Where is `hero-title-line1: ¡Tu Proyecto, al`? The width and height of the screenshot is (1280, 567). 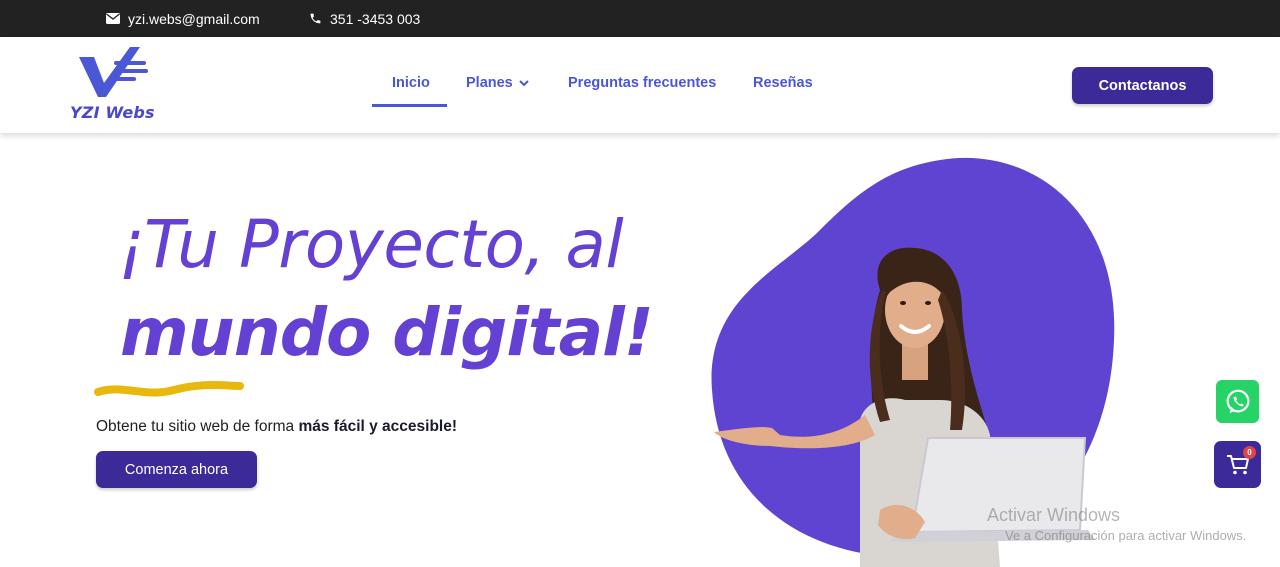
hero-title-line1: ¡Tu Proyecto, al is located at coordinates (371, 244).